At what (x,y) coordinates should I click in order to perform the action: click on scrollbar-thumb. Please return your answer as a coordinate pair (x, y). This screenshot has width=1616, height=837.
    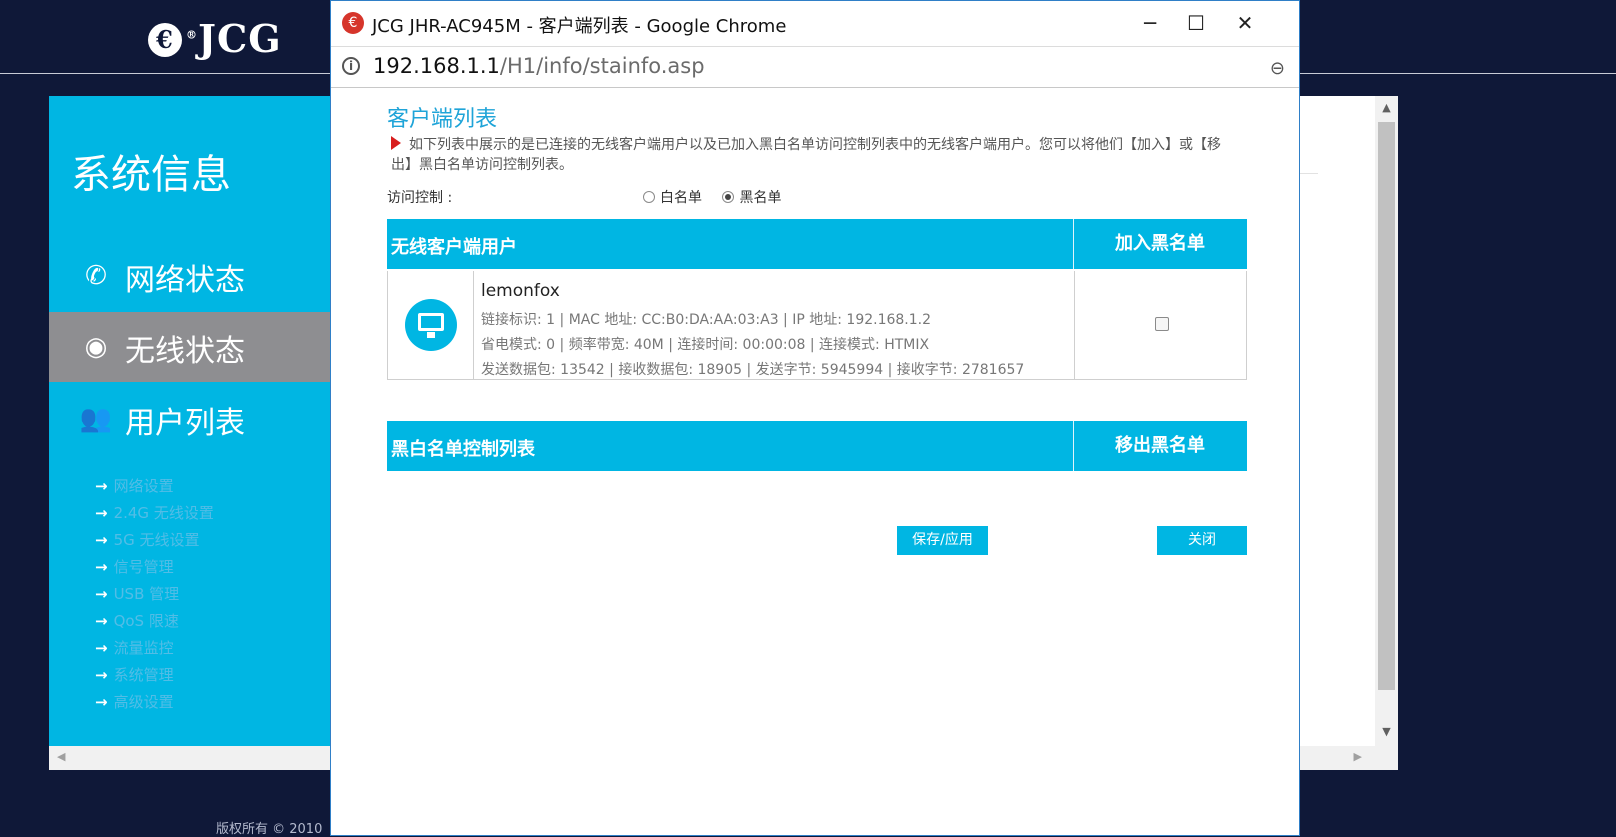
    Looking at the image, I should click on (1386, 406).